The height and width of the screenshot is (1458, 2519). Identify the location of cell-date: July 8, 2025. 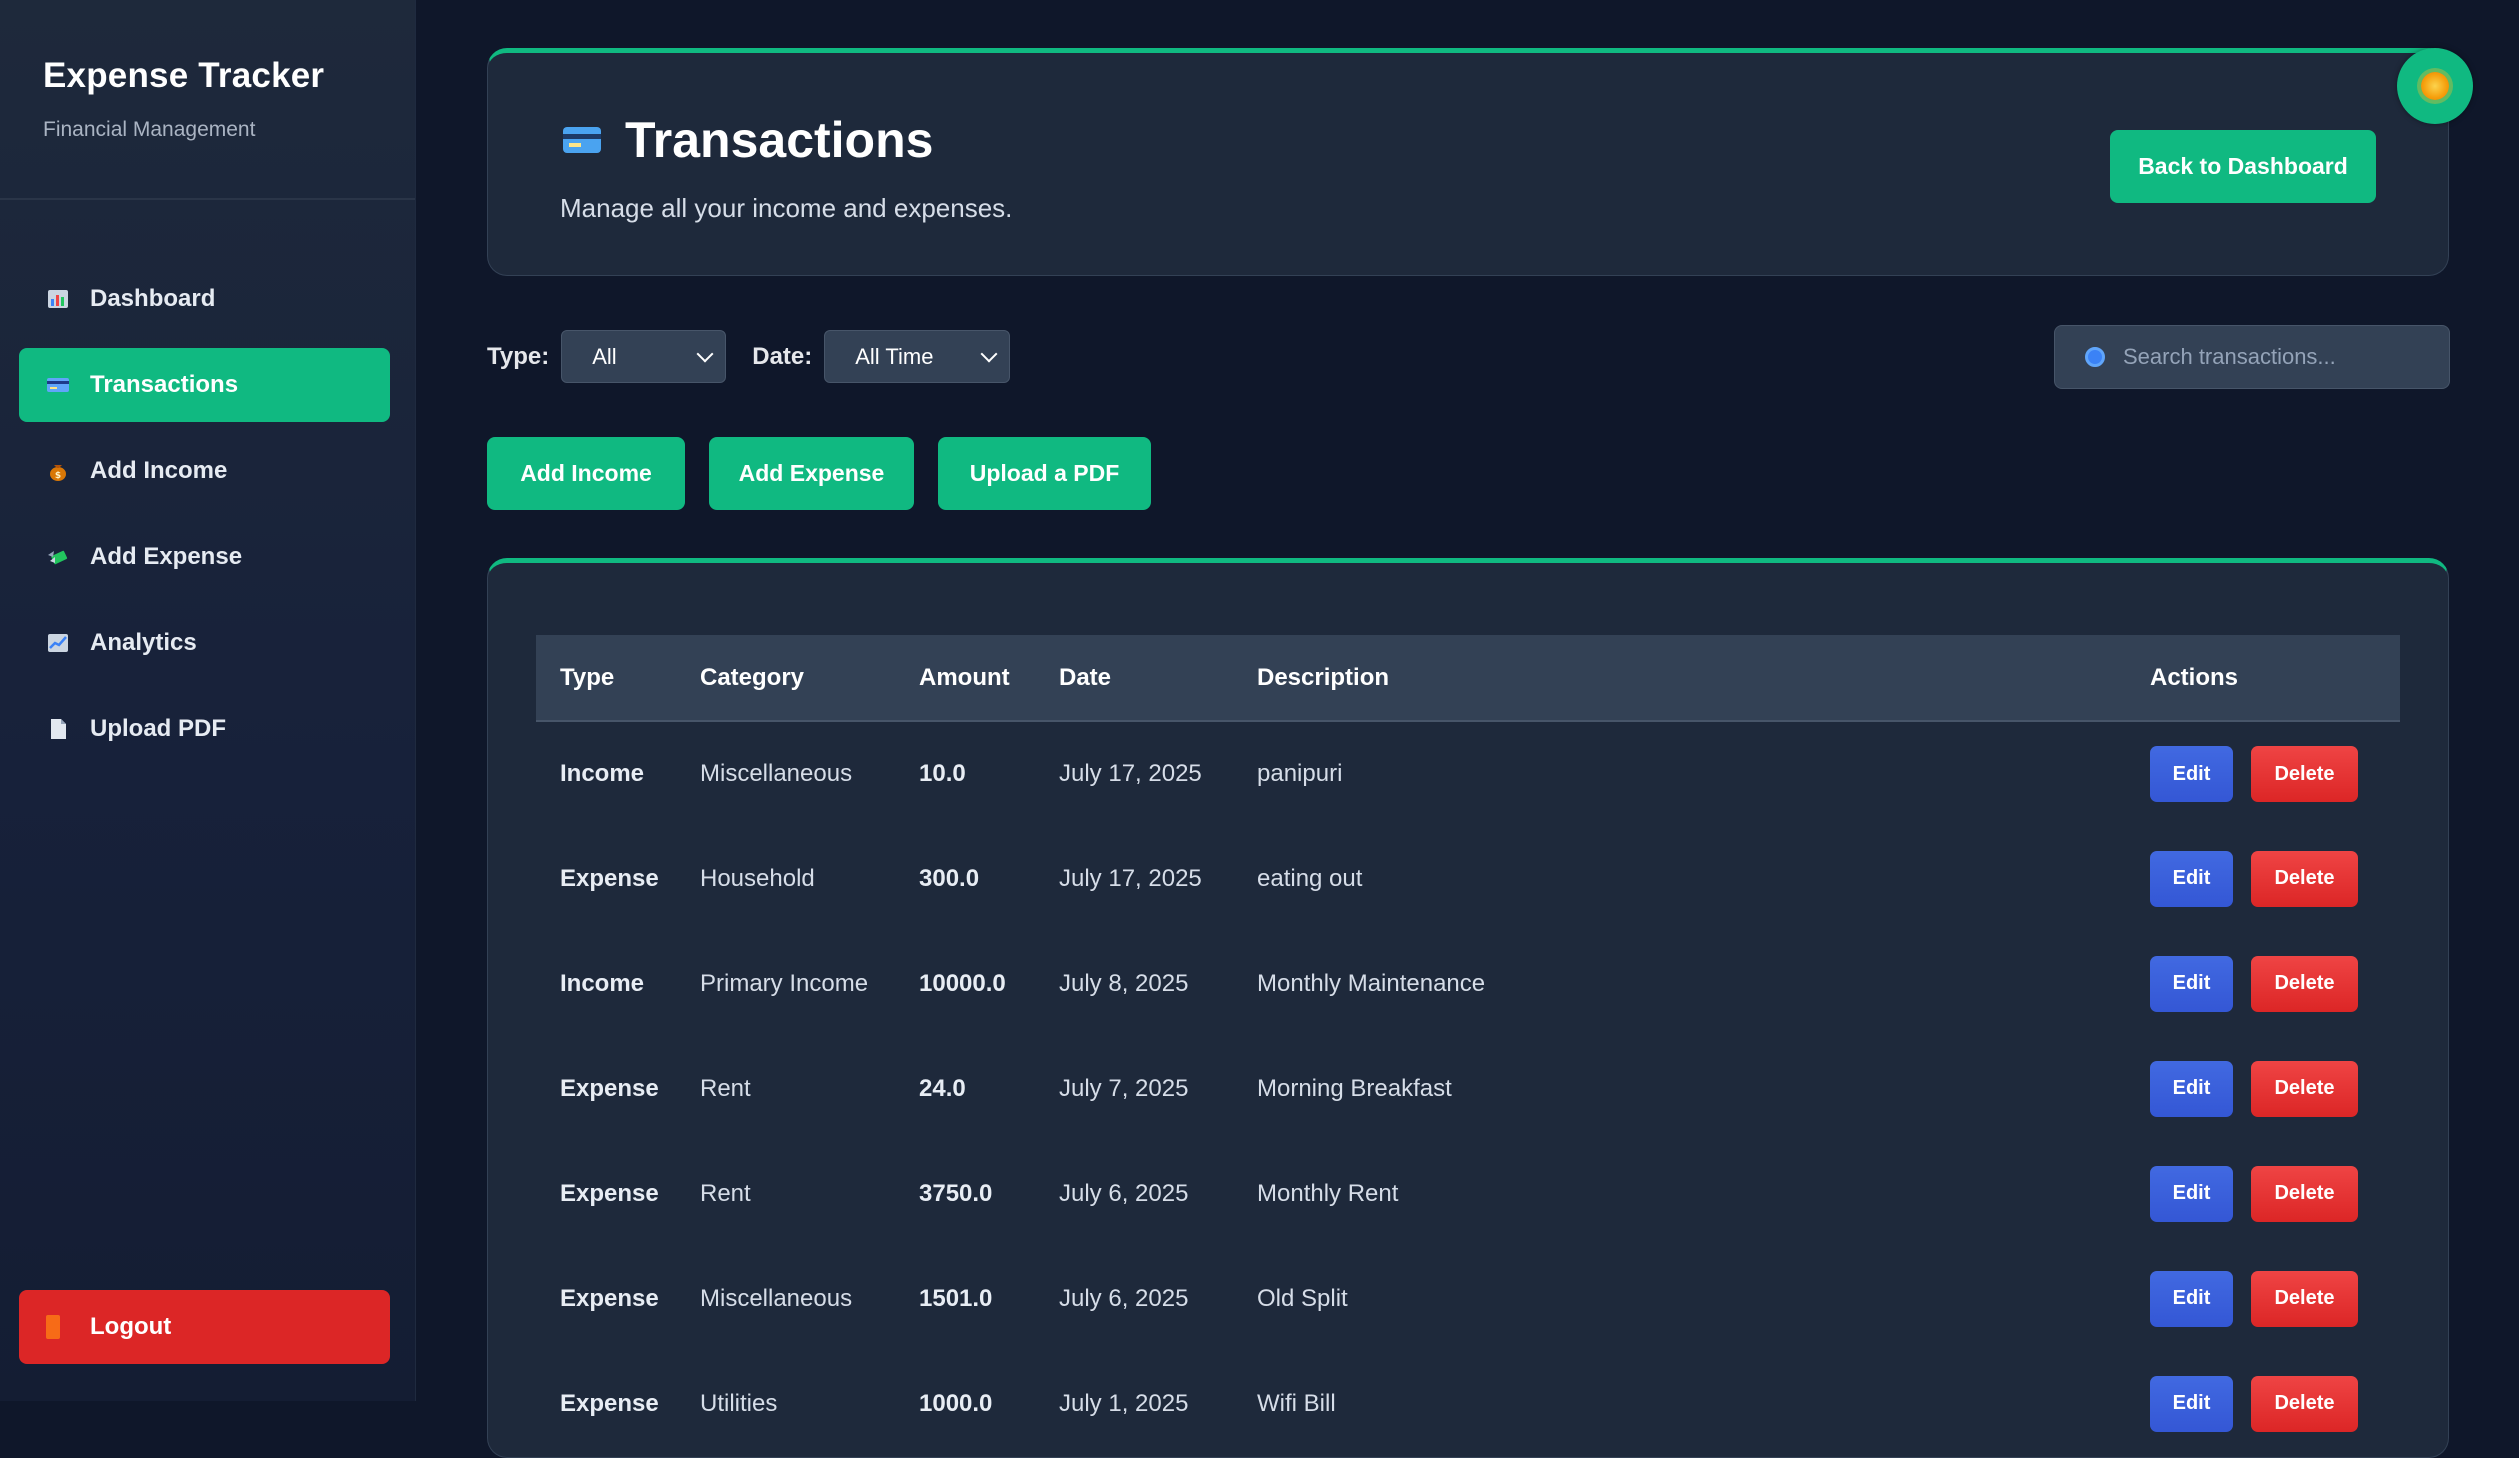
(1124, 983).